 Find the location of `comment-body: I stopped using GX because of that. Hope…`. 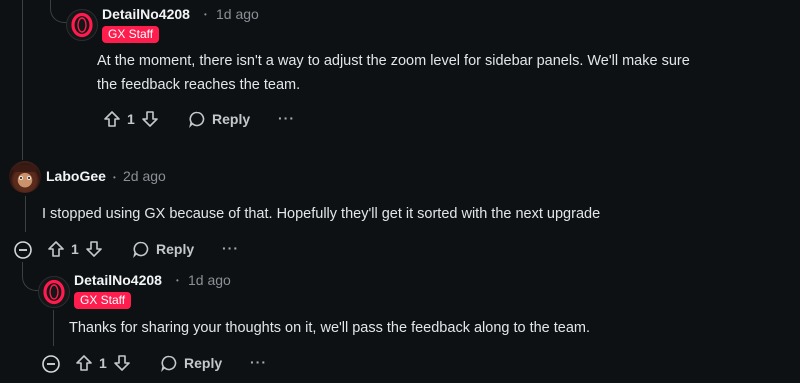

comment-body: I stopped using GX because of that. Hope… is located at coordinates (412, 214).